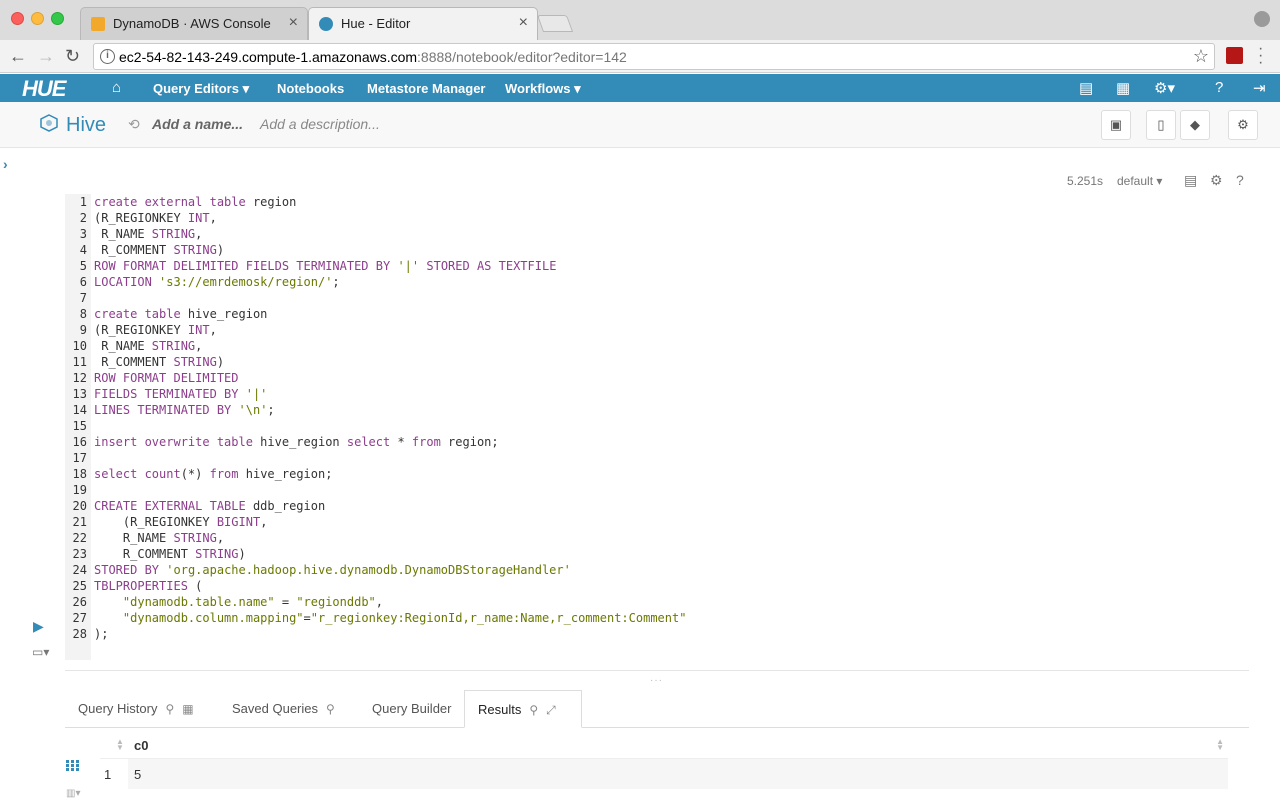 The width and height of the screenshot is (1280, 800). I want to click on column-header: c0, so click(141, 745).